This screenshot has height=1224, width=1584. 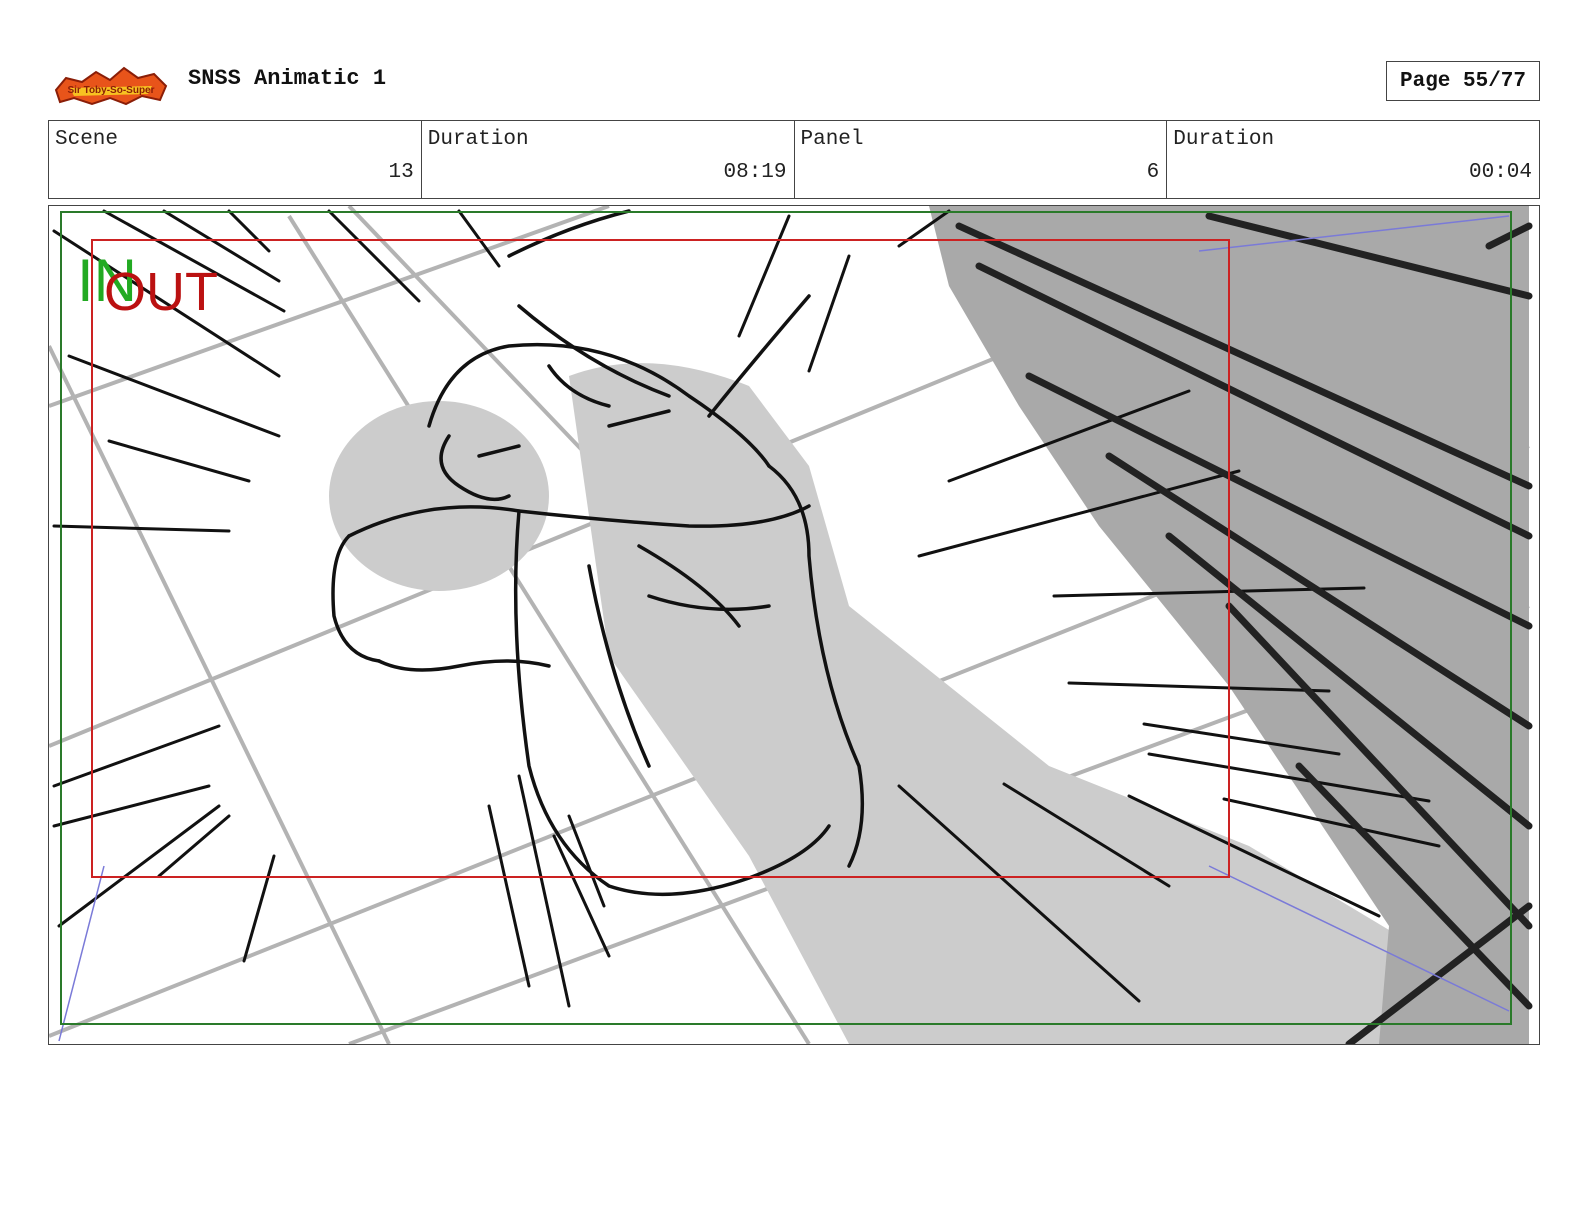 I want to click on panel-duration-cell: Duration 00:04, so click(x=1353, y=159).